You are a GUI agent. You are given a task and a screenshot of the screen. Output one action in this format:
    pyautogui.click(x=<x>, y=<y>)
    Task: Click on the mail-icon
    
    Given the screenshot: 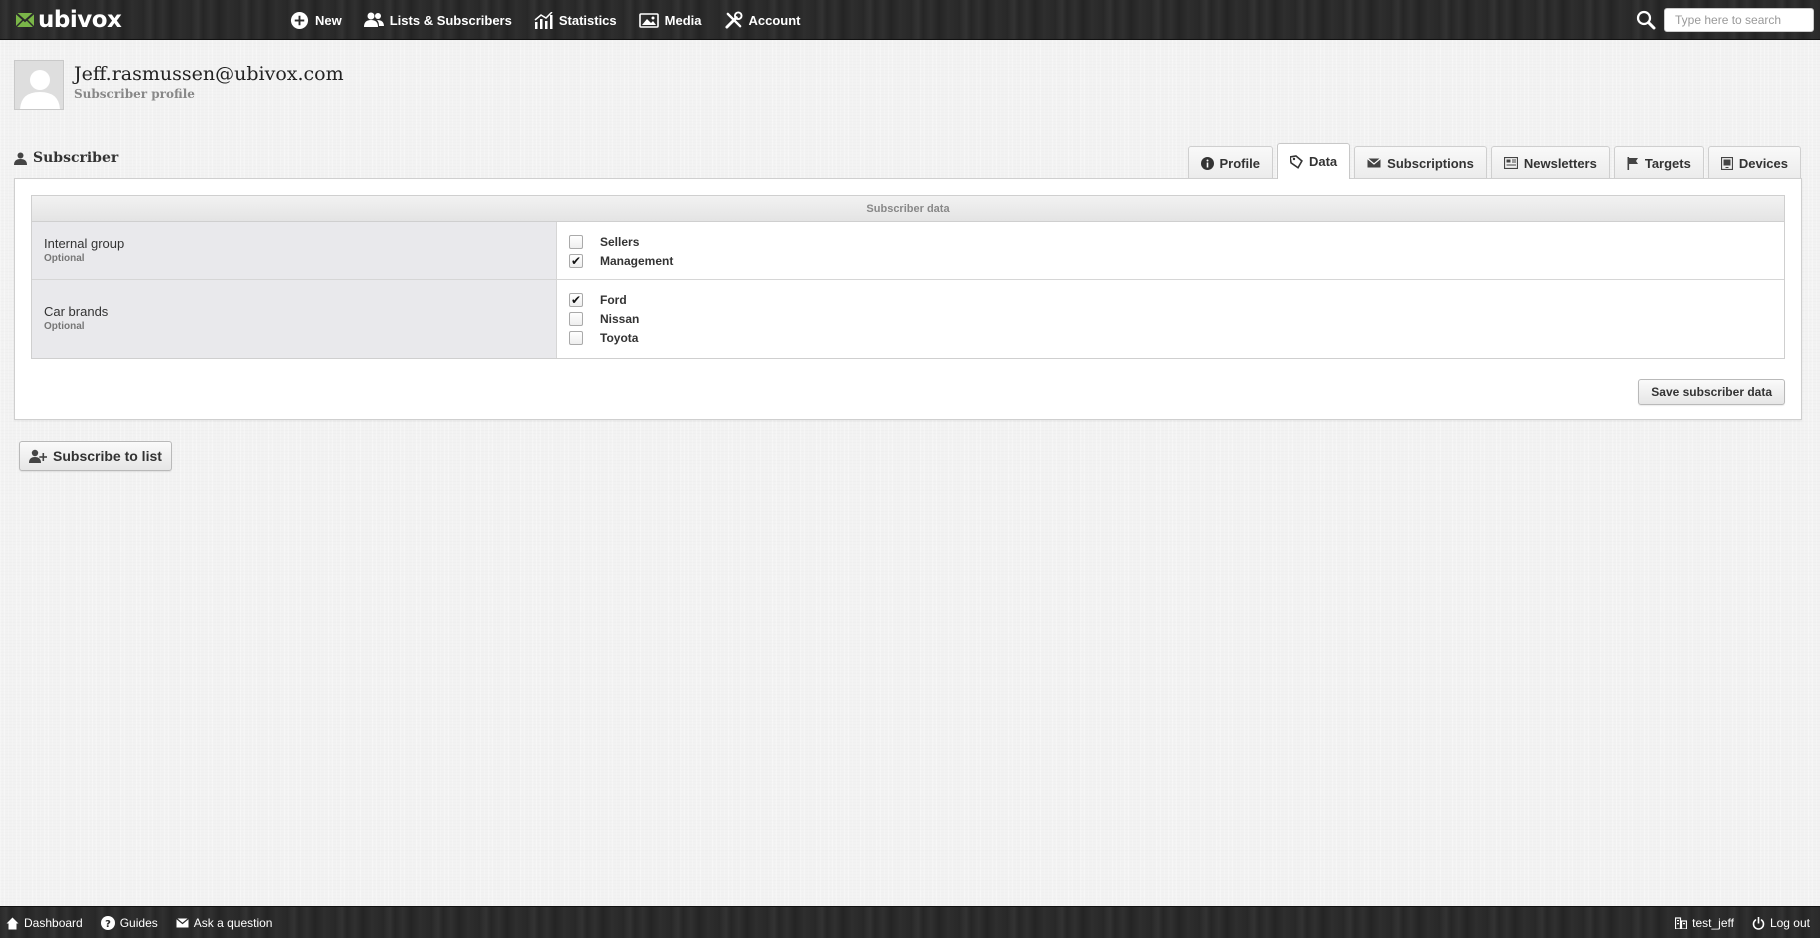 What is the action you would take?
    pyautogui.click(x=182, y=923)
    